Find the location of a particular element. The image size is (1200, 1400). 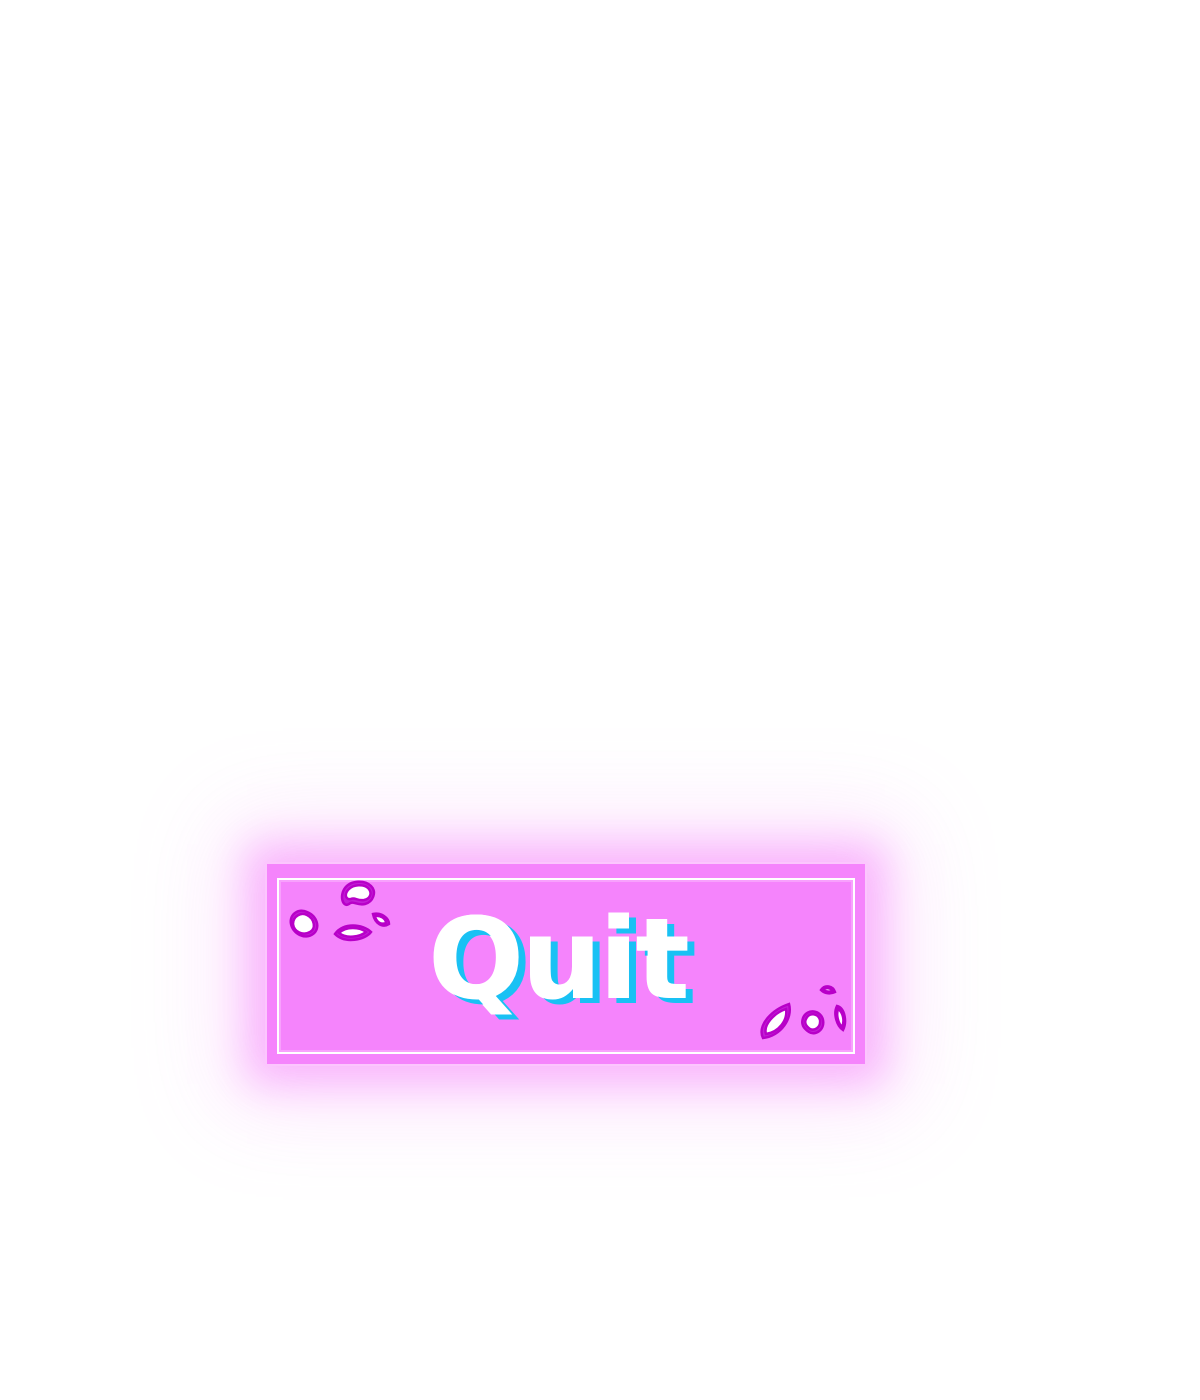

quit-button: Quit is located at coordinates (566, 964).